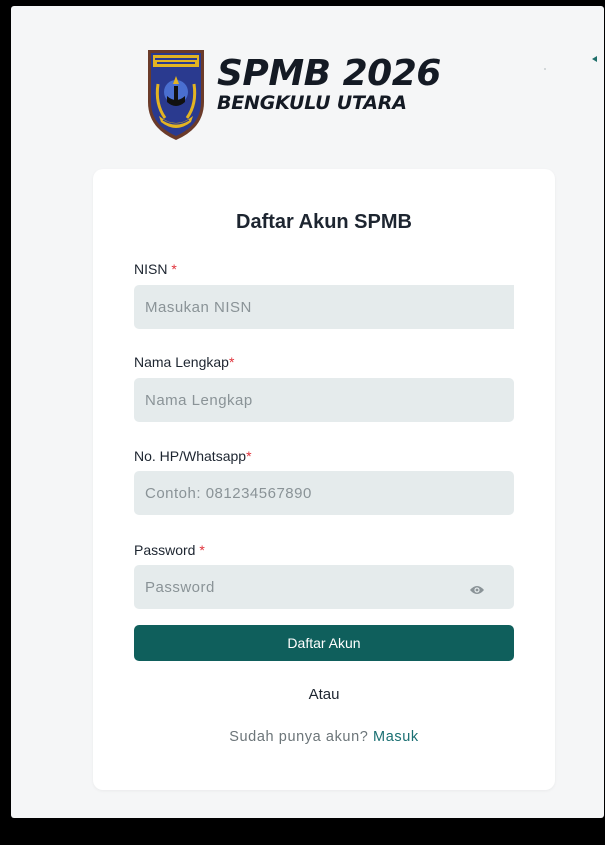 The image size is (605, 845). I want to click on brand-subtitle: BENGKULU UTARA, so click(312, 103).